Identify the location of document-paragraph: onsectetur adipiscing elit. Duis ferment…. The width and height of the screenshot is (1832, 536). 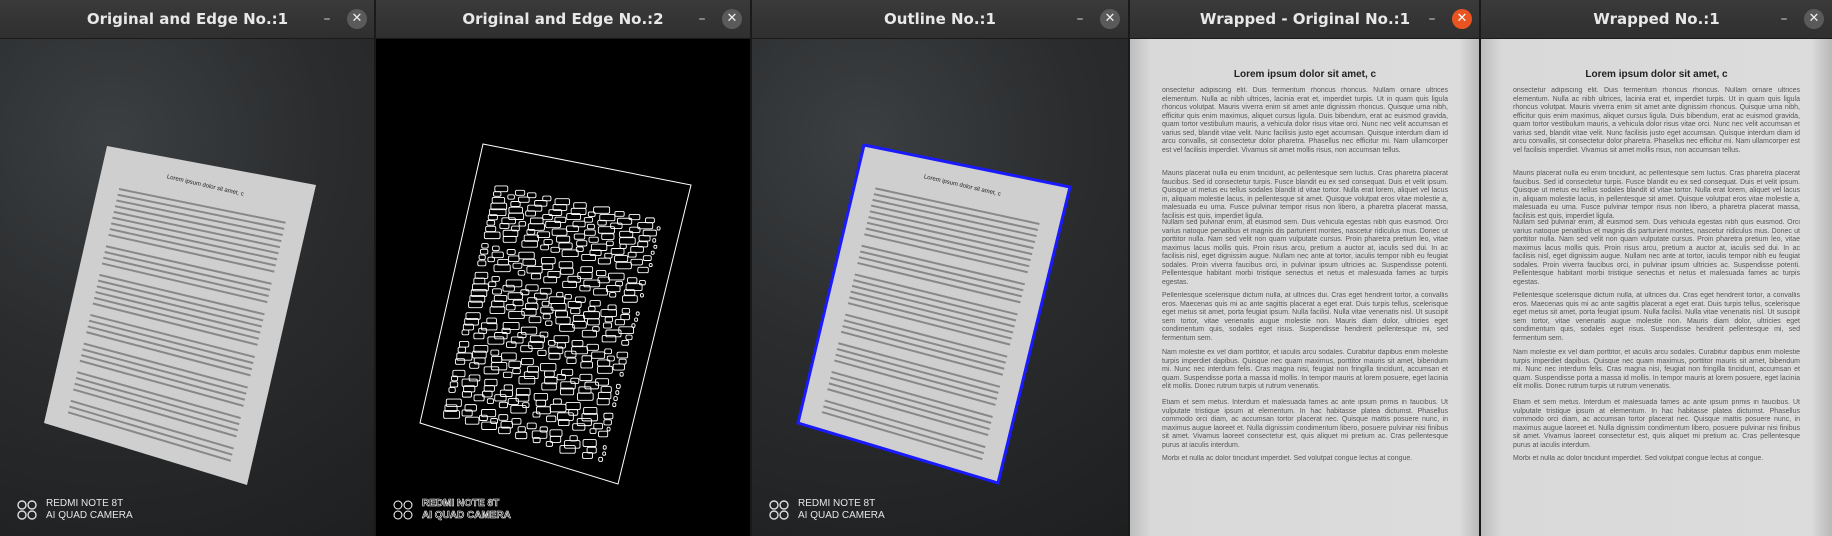
(1656, 120).